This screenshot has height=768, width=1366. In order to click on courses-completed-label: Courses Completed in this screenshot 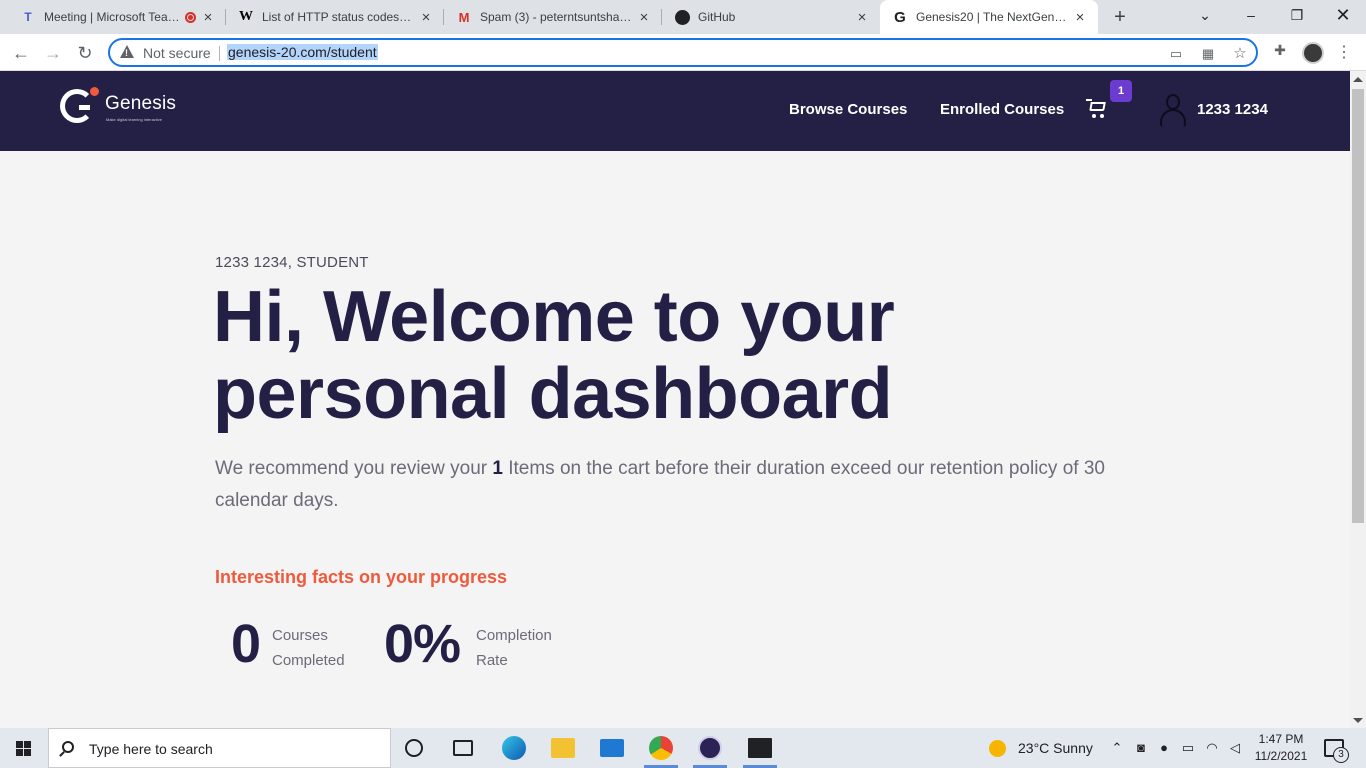, I will do `click(308, 648)`.